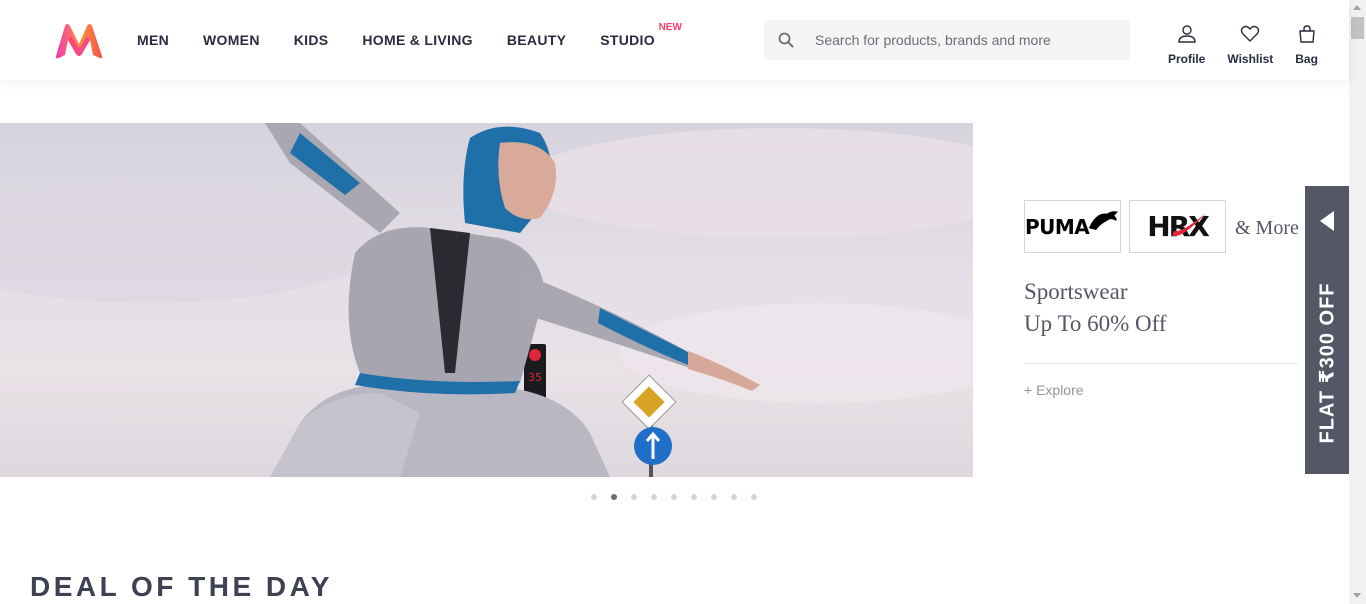 The height and width of the screenshot is (604, 1366). I want to click on explore-link: + Explore, so click(1054, 390).